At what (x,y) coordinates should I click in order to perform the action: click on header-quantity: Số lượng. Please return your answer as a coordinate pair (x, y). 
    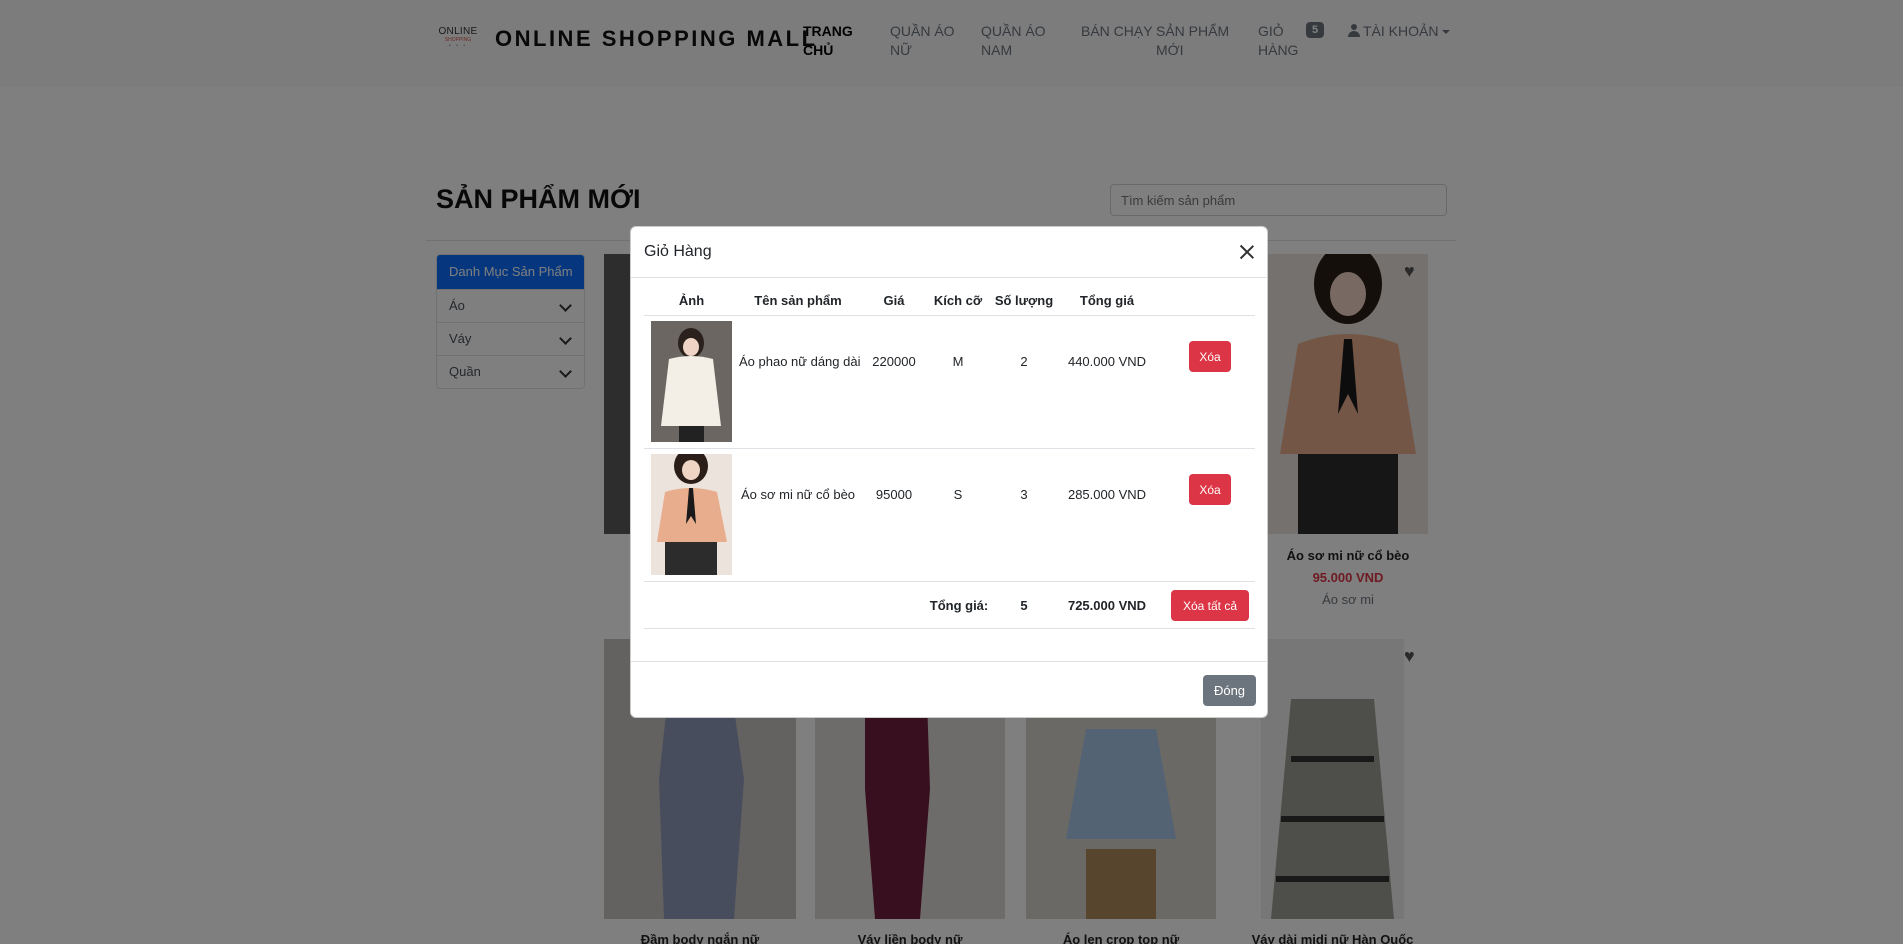
    Looking at the image, I should click on (1024, 300).